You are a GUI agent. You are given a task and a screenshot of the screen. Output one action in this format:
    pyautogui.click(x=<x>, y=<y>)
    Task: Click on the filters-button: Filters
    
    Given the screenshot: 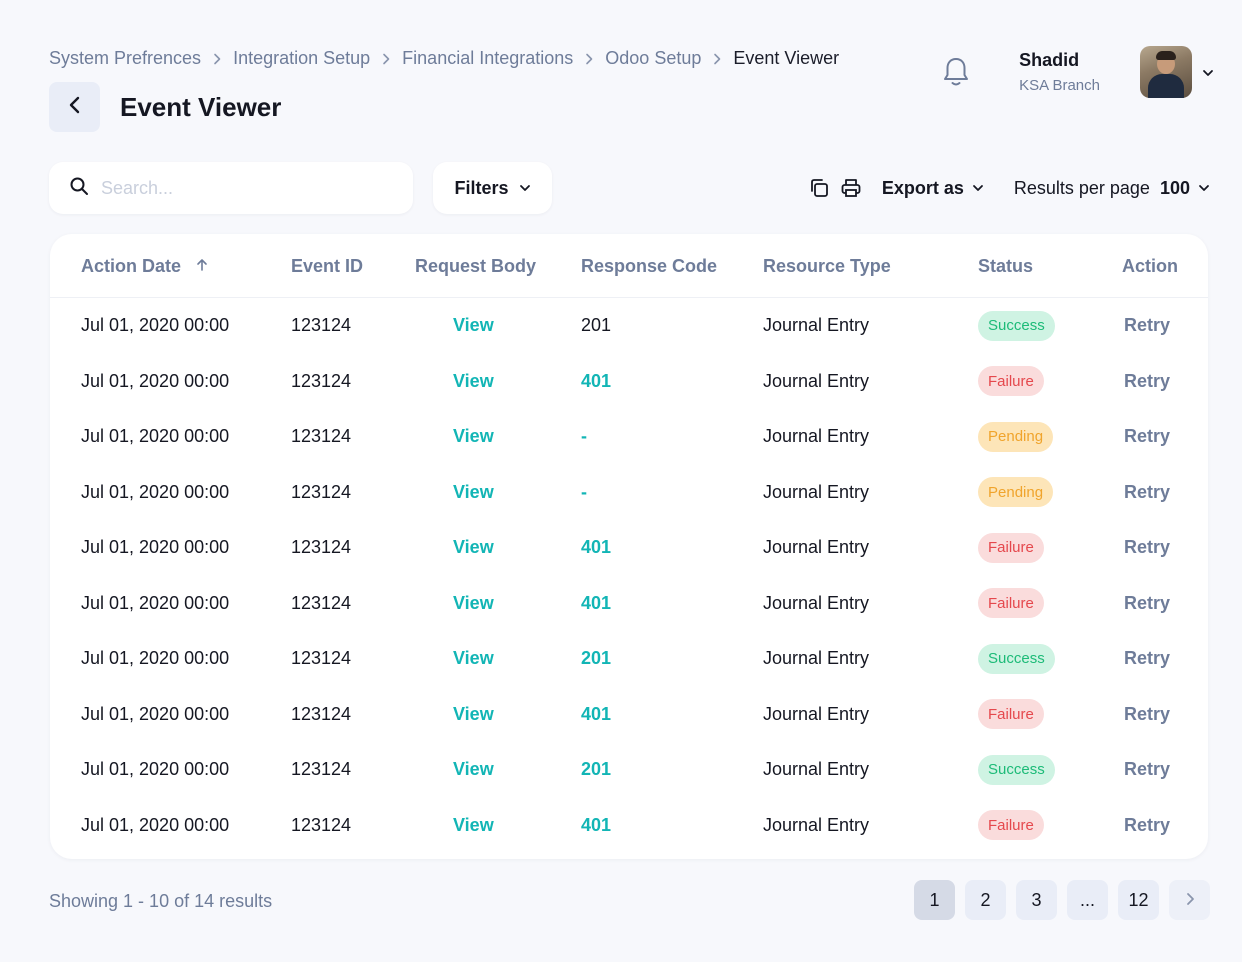 What is the action you would take?
    pyautogui.click(x=492, y=188)
    